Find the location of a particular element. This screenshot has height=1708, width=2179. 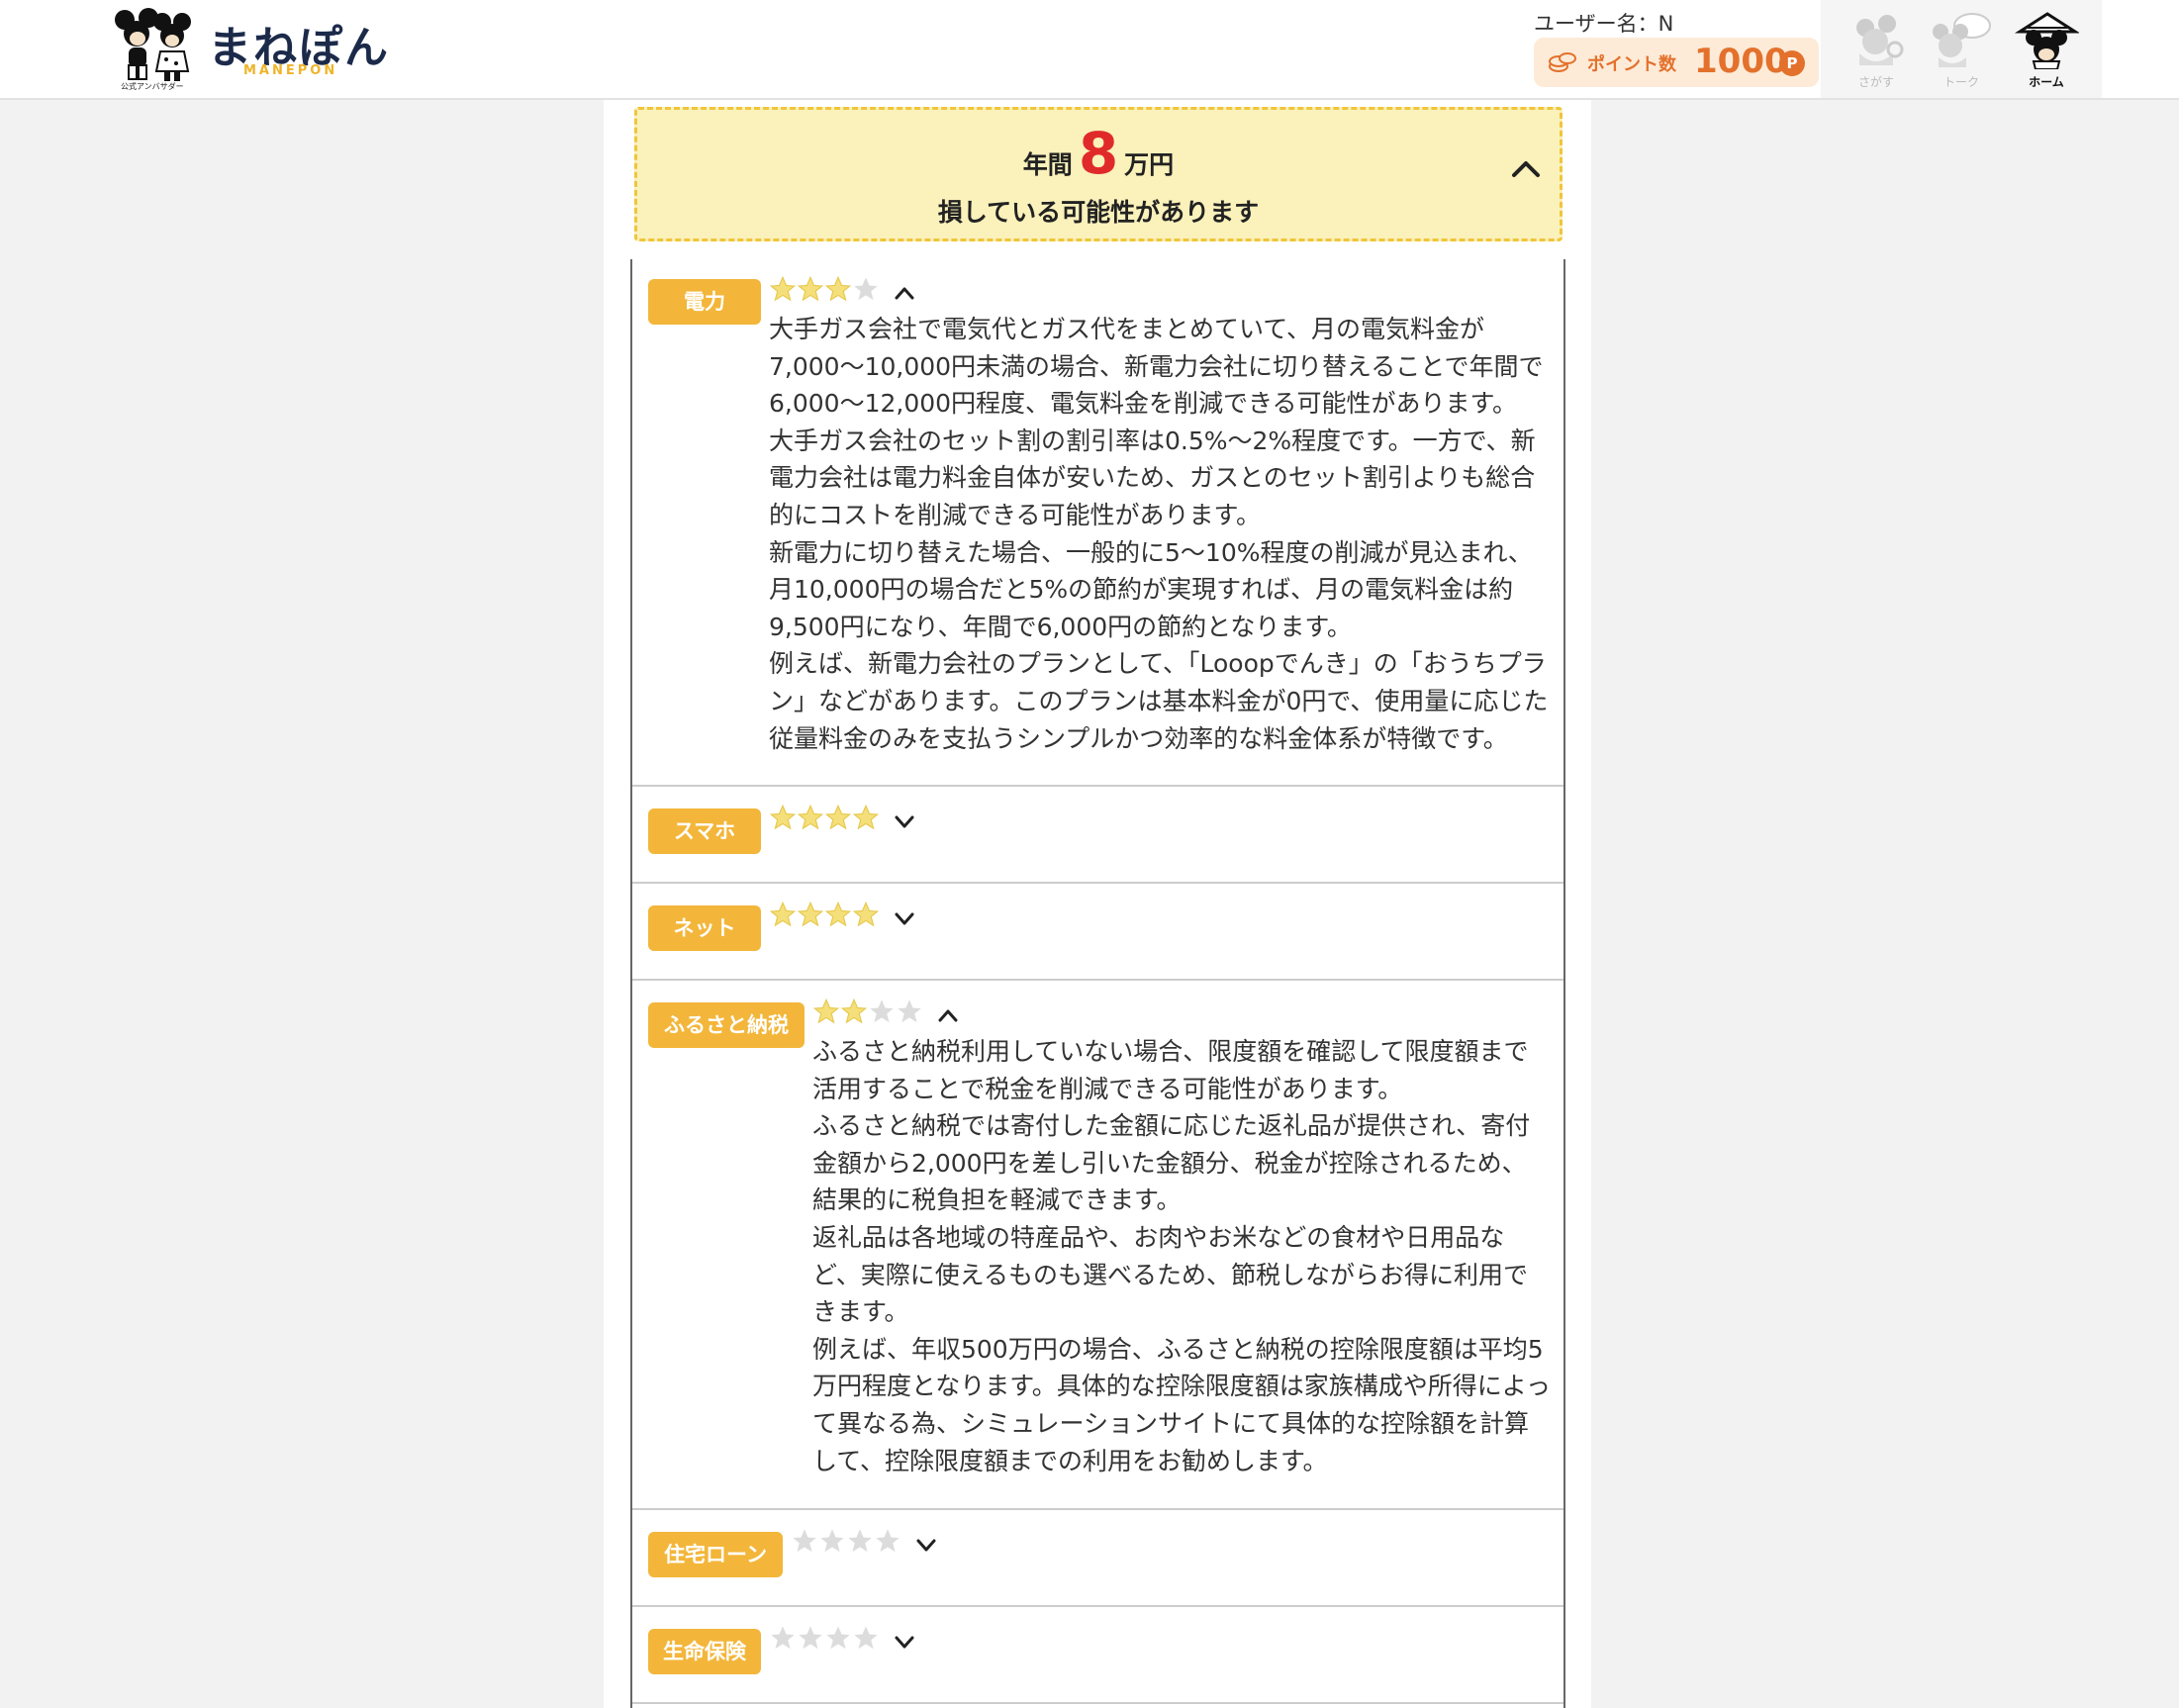

rating-stars-internet is located at coordinates (824, 915).